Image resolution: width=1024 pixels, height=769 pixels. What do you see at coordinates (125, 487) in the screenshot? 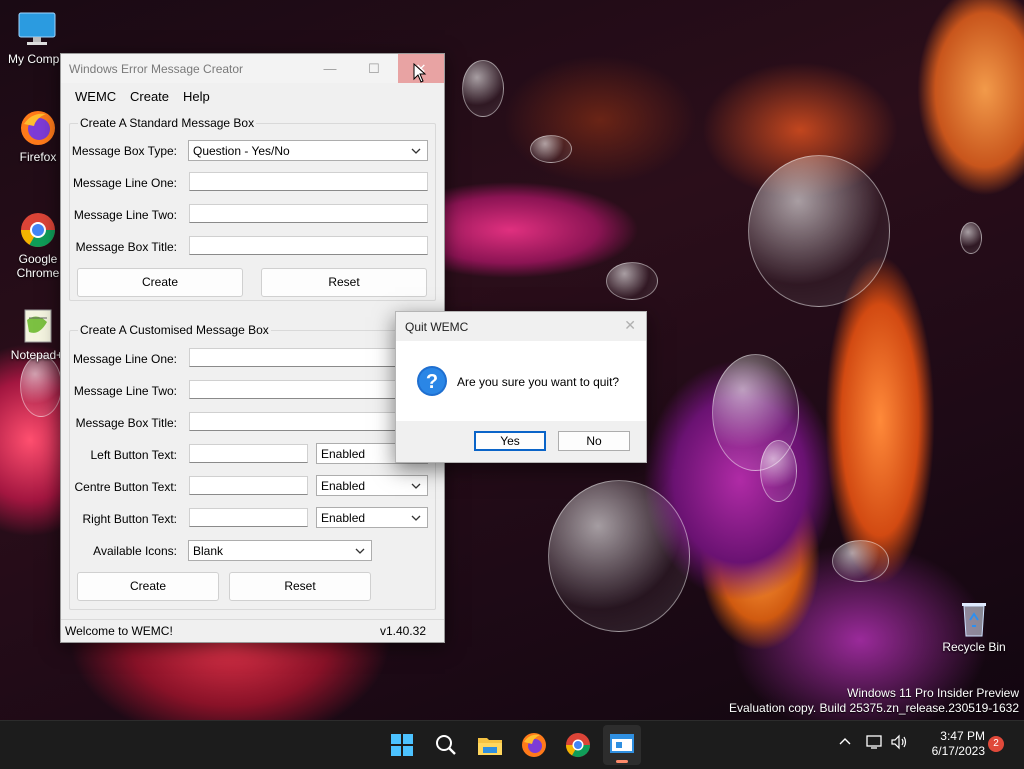
I see `centre-button-text-label: Centre Button Text:` at bounding box center [125, 487].